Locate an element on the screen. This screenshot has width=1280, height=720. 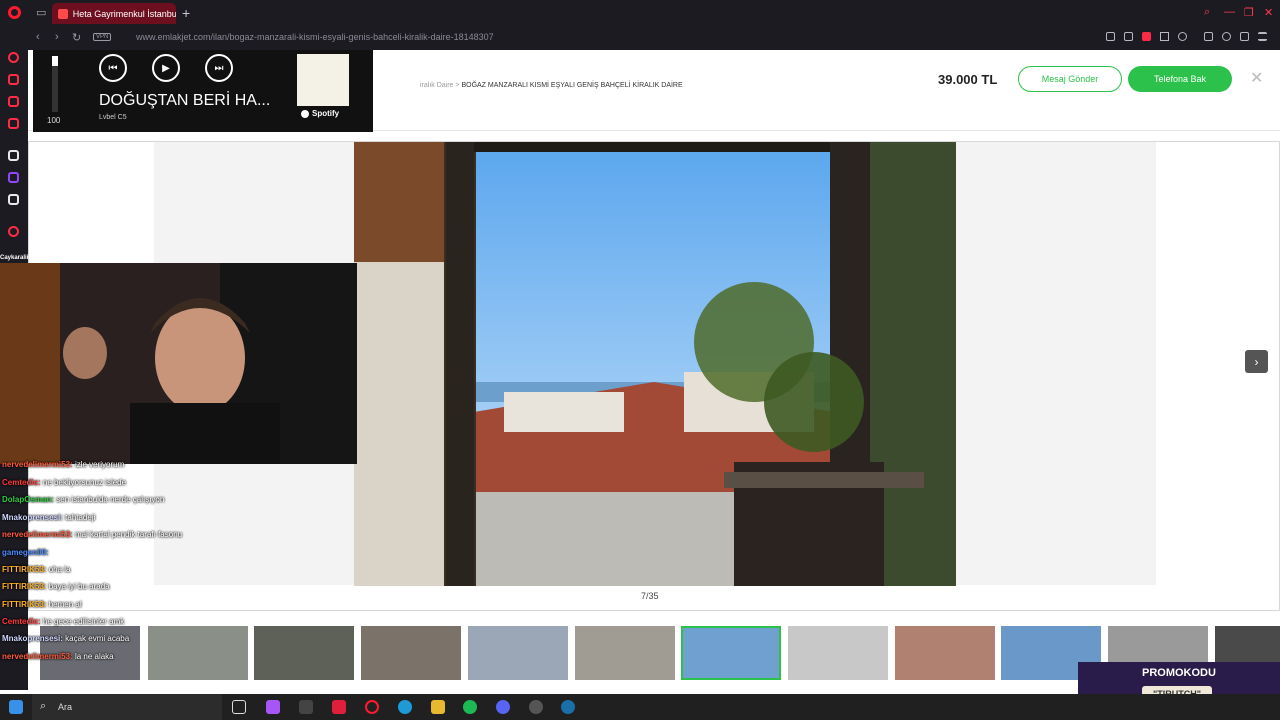
chat-message: FITTIRIK53: oha la is located at coordinates (36, 569).